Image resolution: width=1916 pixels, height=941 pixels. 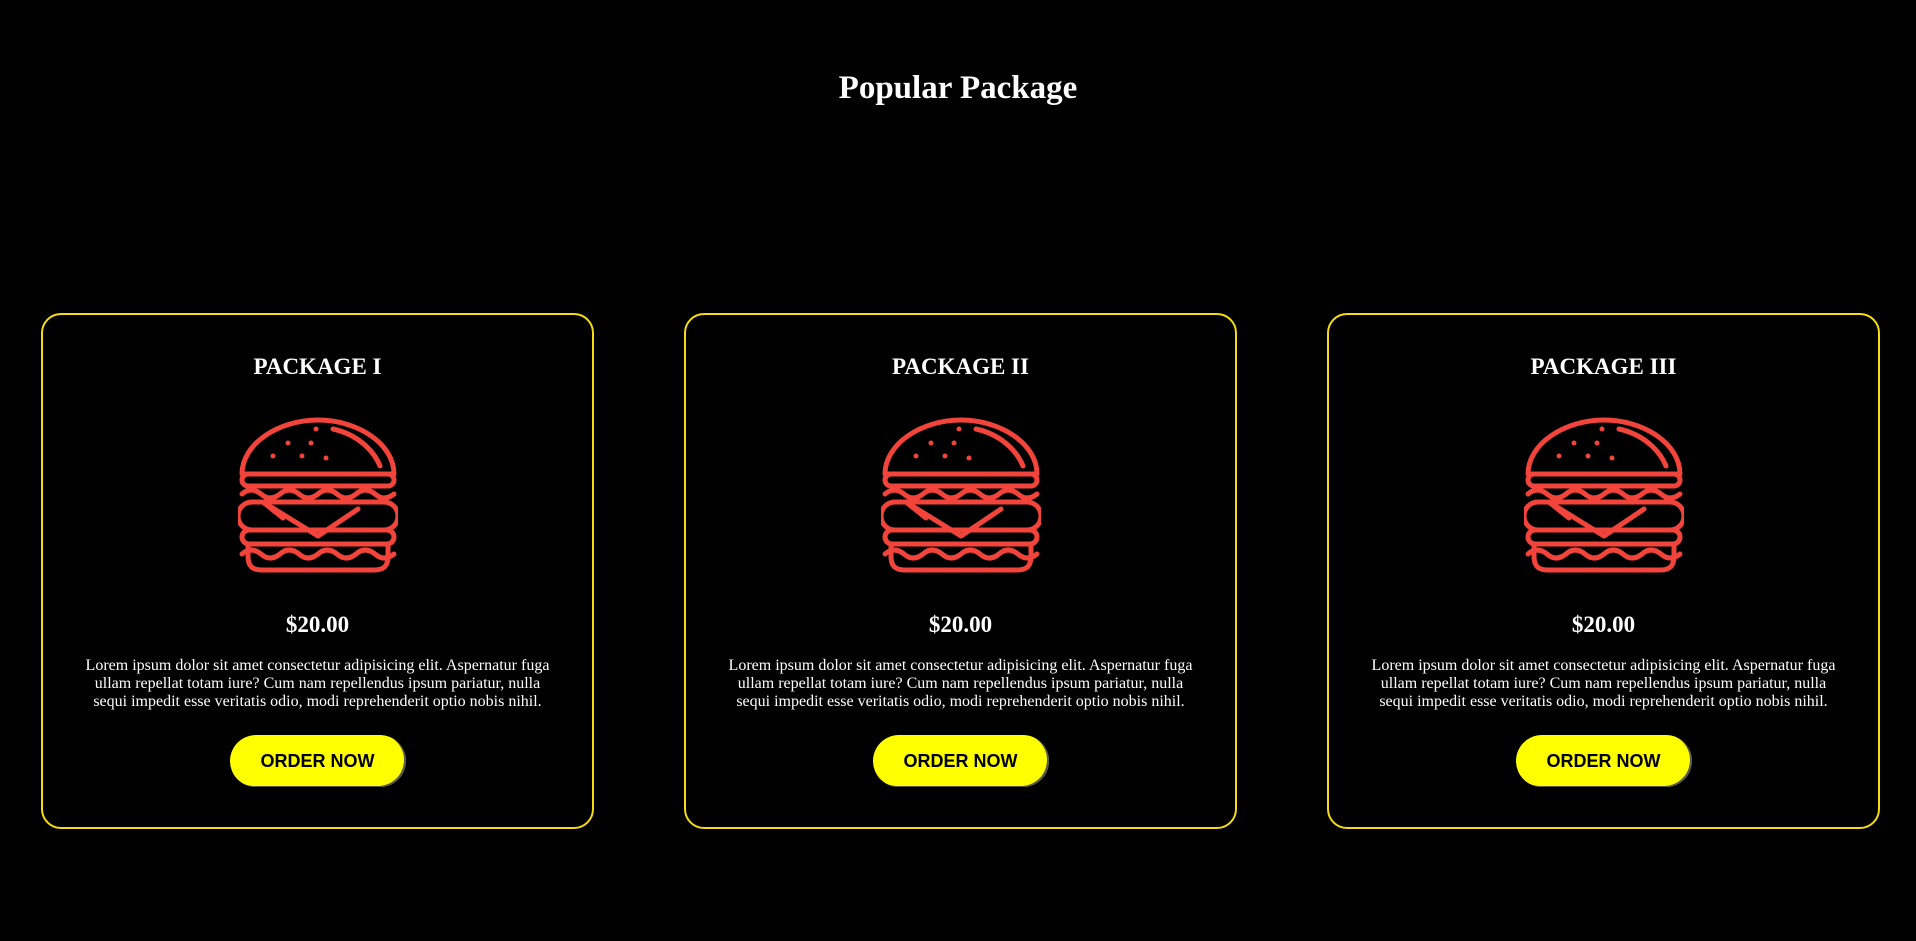 I want to click on page-title: Popular Package, so click(x=958, y=88).